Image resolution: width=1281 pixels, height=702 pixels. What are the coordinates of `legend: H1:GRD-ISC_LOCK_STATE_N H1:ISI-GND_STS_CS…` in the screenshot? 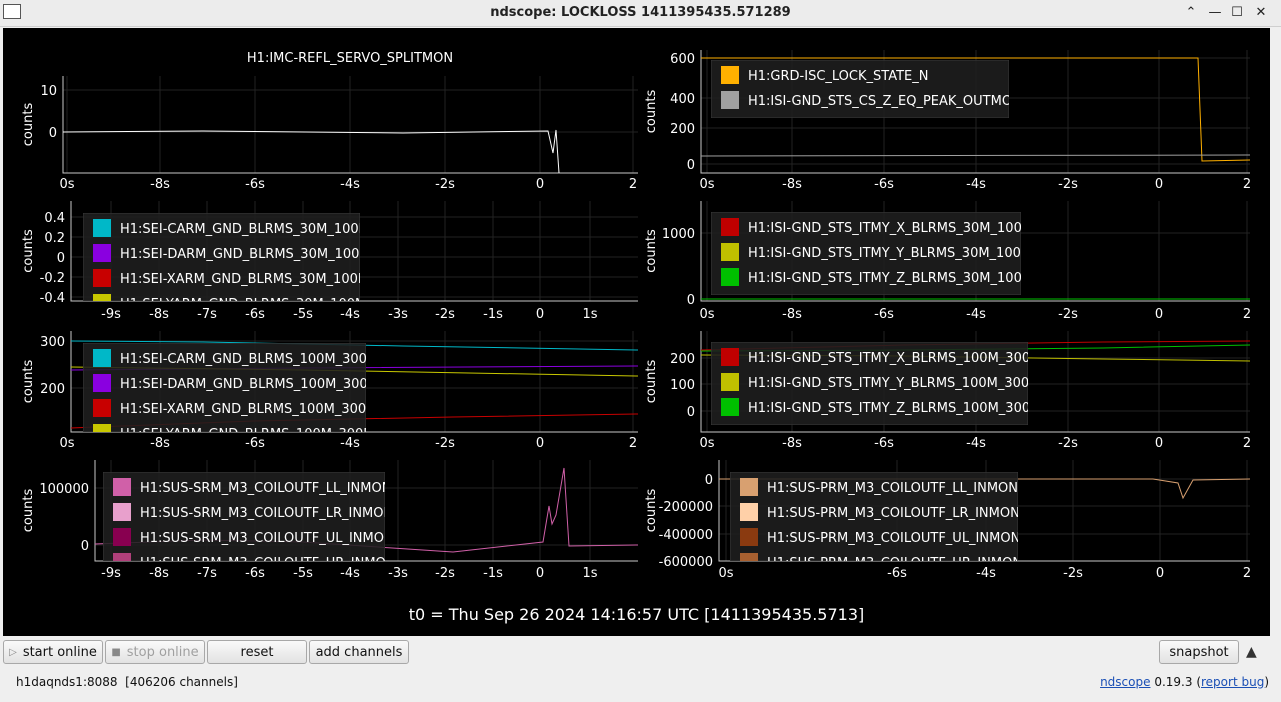 It's located at (866, 89).